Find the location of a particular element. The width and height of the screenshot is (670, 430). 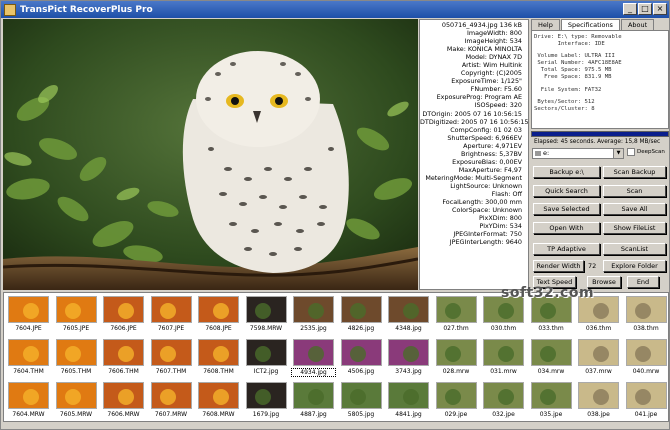

deepscan-checkbox is located at coordinates (631, 152).